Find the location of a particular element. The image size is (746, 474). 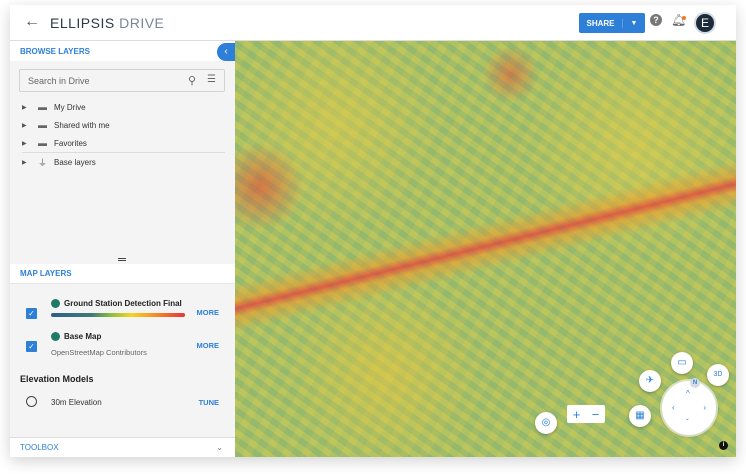

share-label: SHARE is located at coordinates (601, 23).